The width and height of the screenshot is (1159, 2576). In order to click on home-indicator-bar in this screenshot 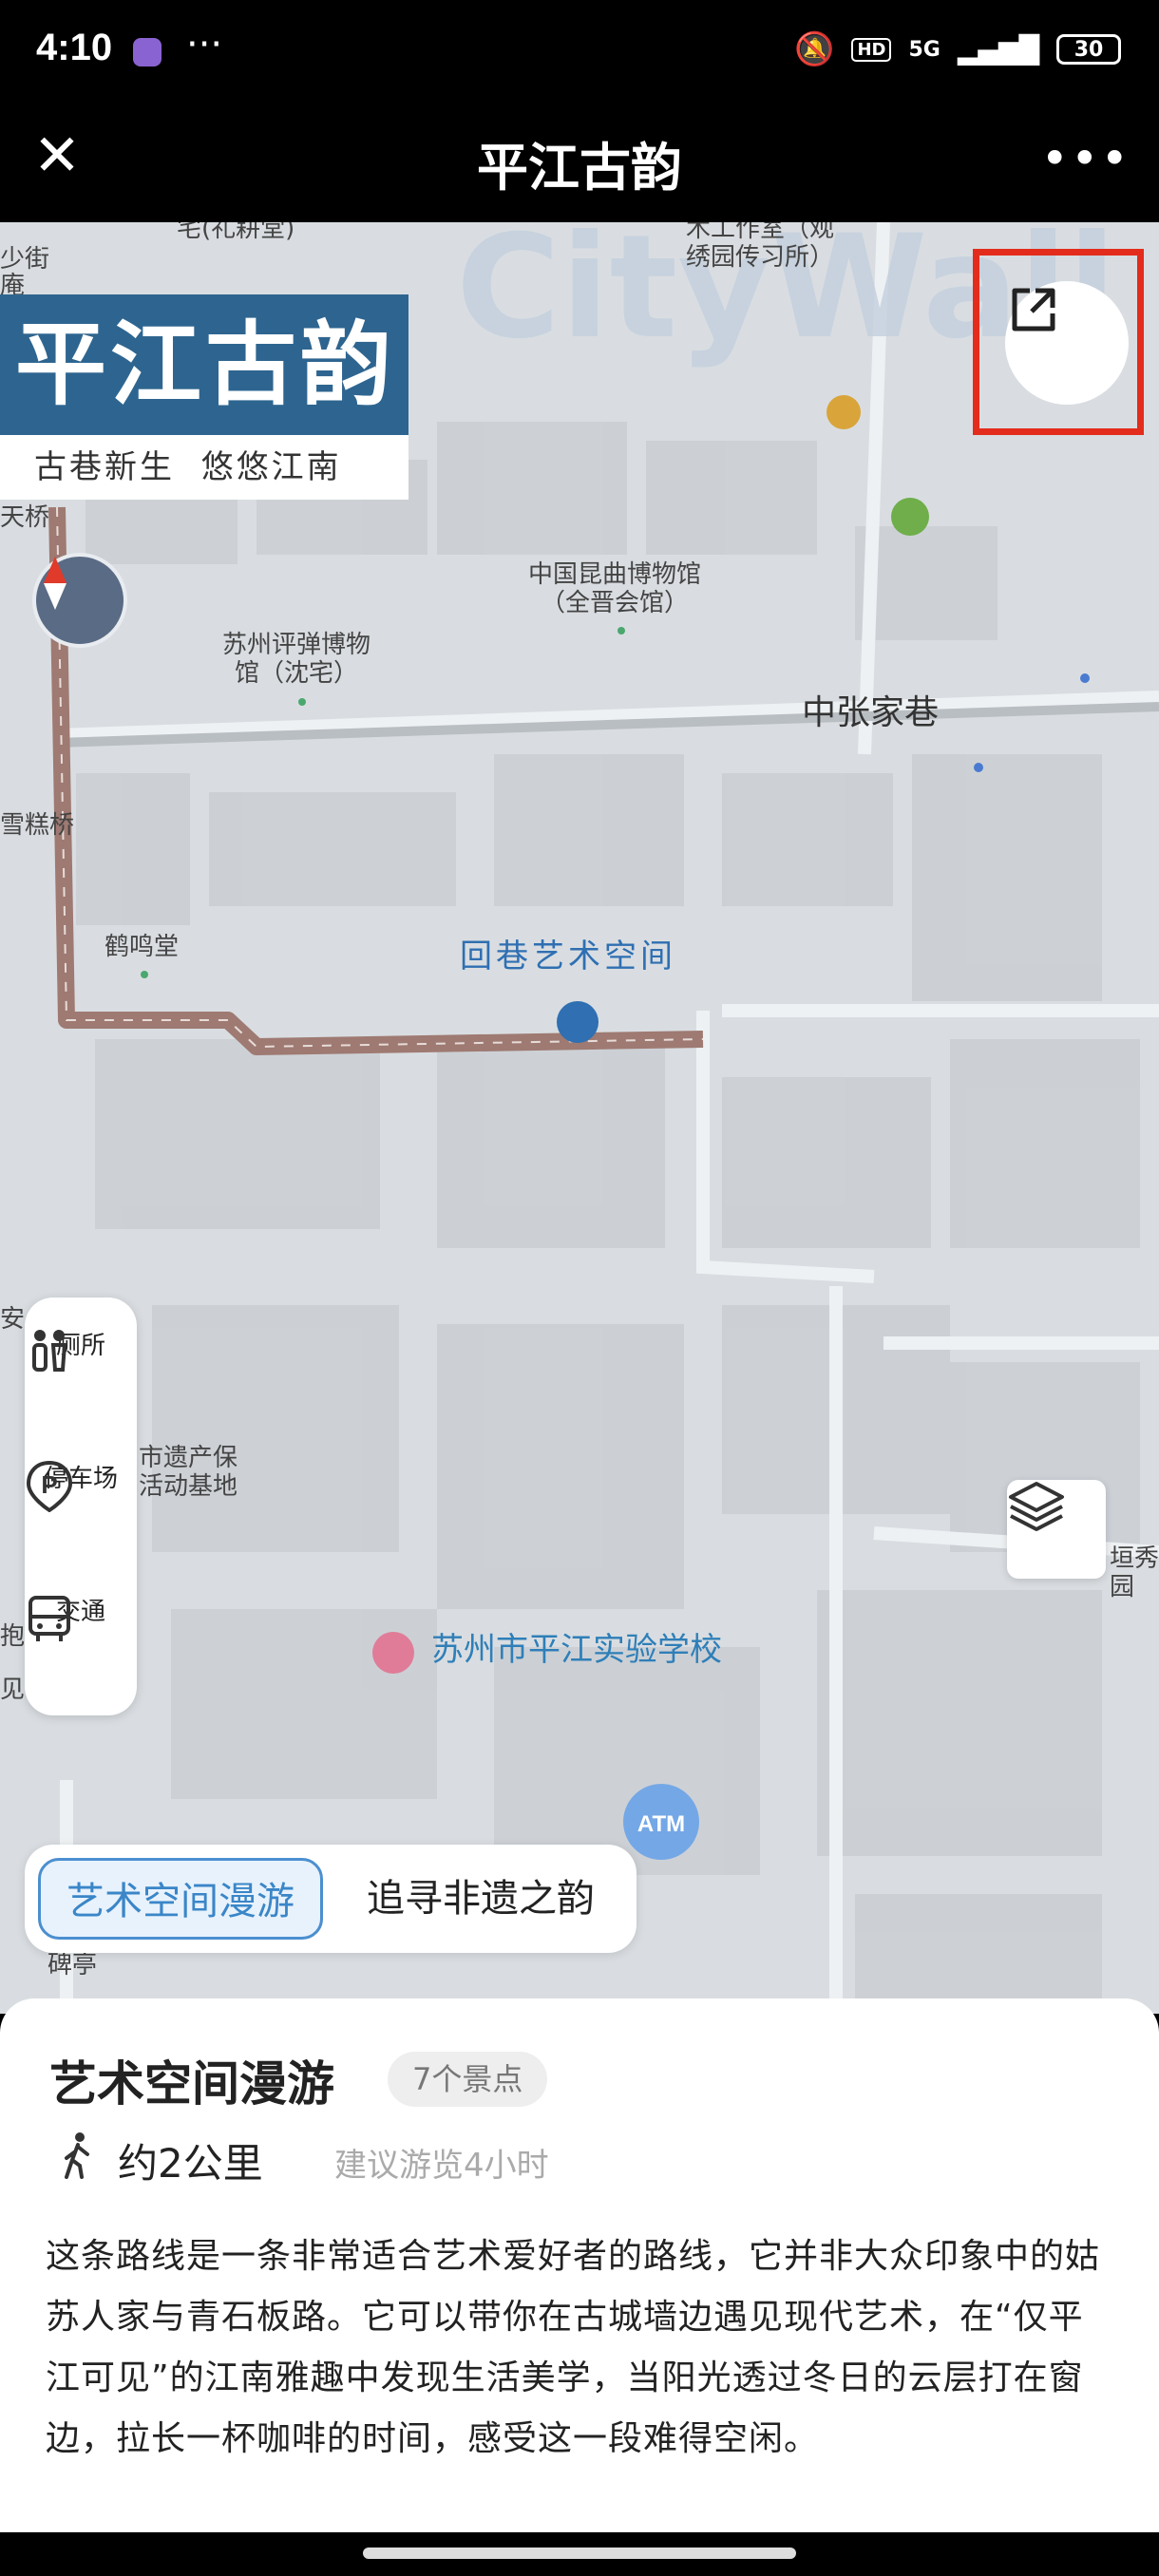, I will do `click(579, 2553)`.